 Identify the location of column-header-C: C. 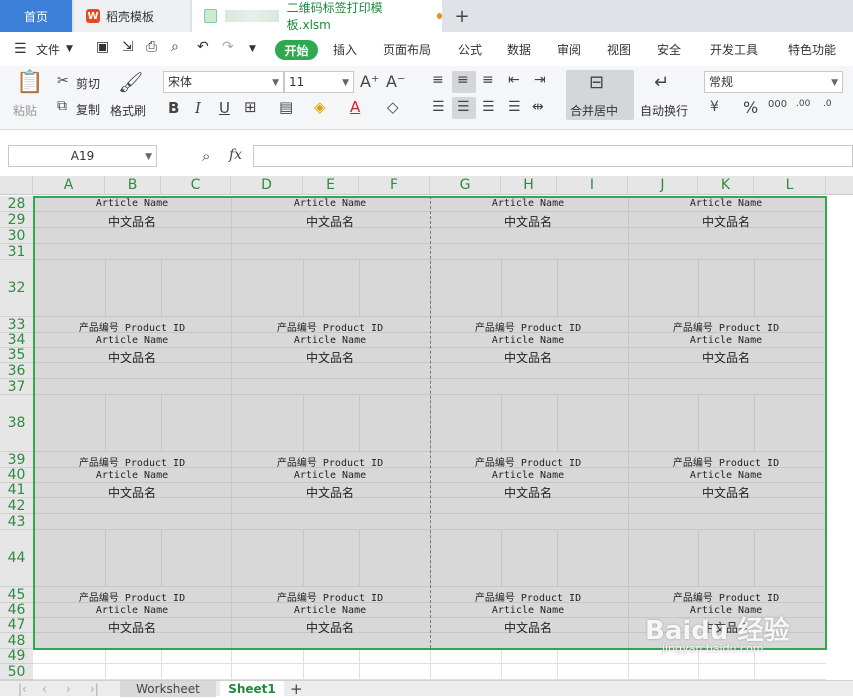
(196, 185).